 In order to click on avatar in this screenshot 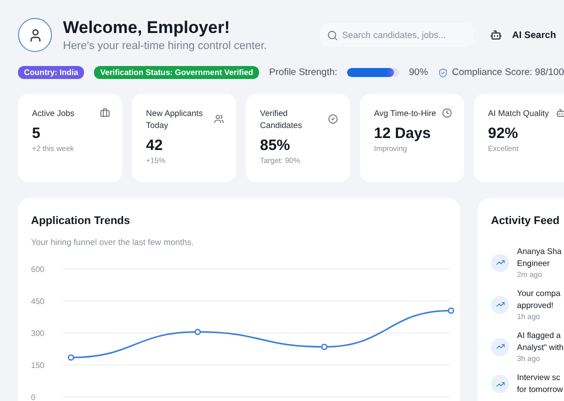, I will do `click(35, 35)`.